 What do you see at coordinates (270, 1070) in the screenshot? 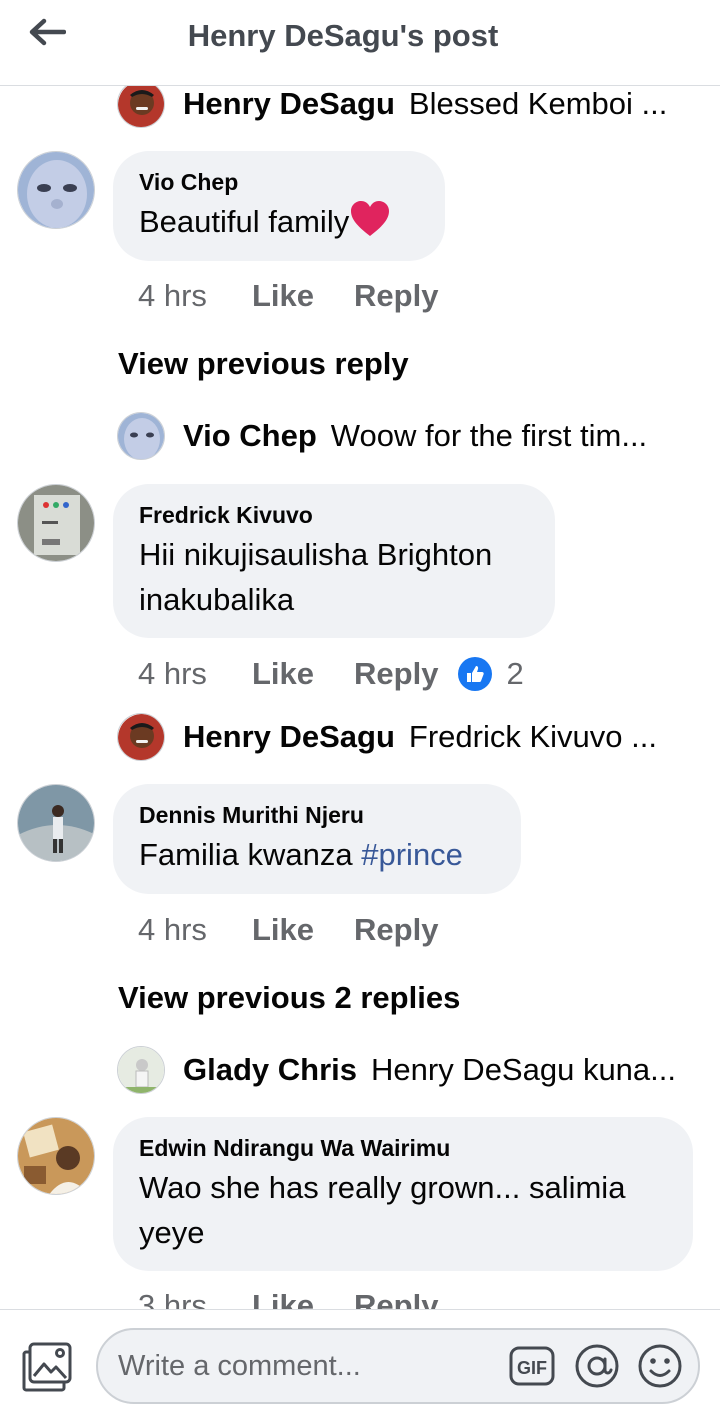
I see `reply-author: Glady Chris` at bounding box center [270, 1070].